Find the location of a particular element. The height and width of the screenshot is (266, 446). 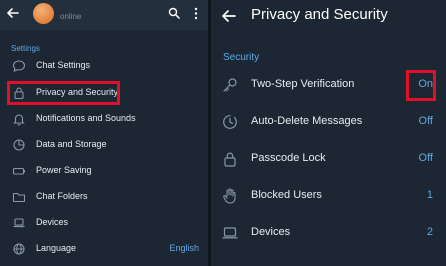

timer-icon is located at coordinates (230, 122).